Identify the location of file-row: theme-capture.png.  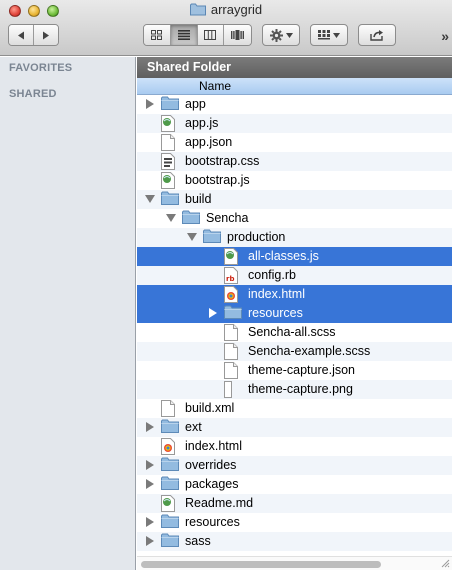
(294, 389).